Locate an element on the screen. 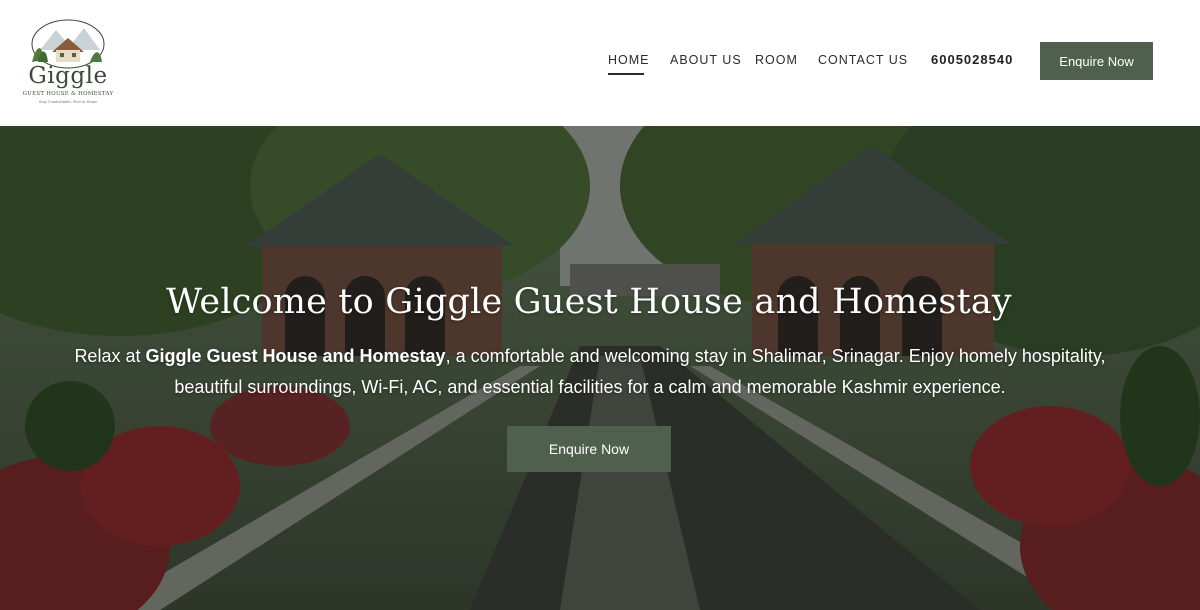  logo-wordmark: Giggle is located at coordinates (68, 76).